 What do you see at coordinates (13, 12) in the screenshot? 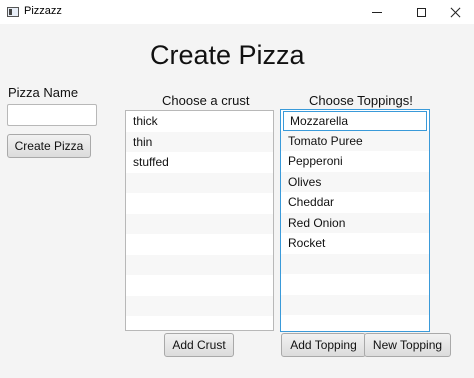
I see `app-window-icon` at bounding box center [13, 12].